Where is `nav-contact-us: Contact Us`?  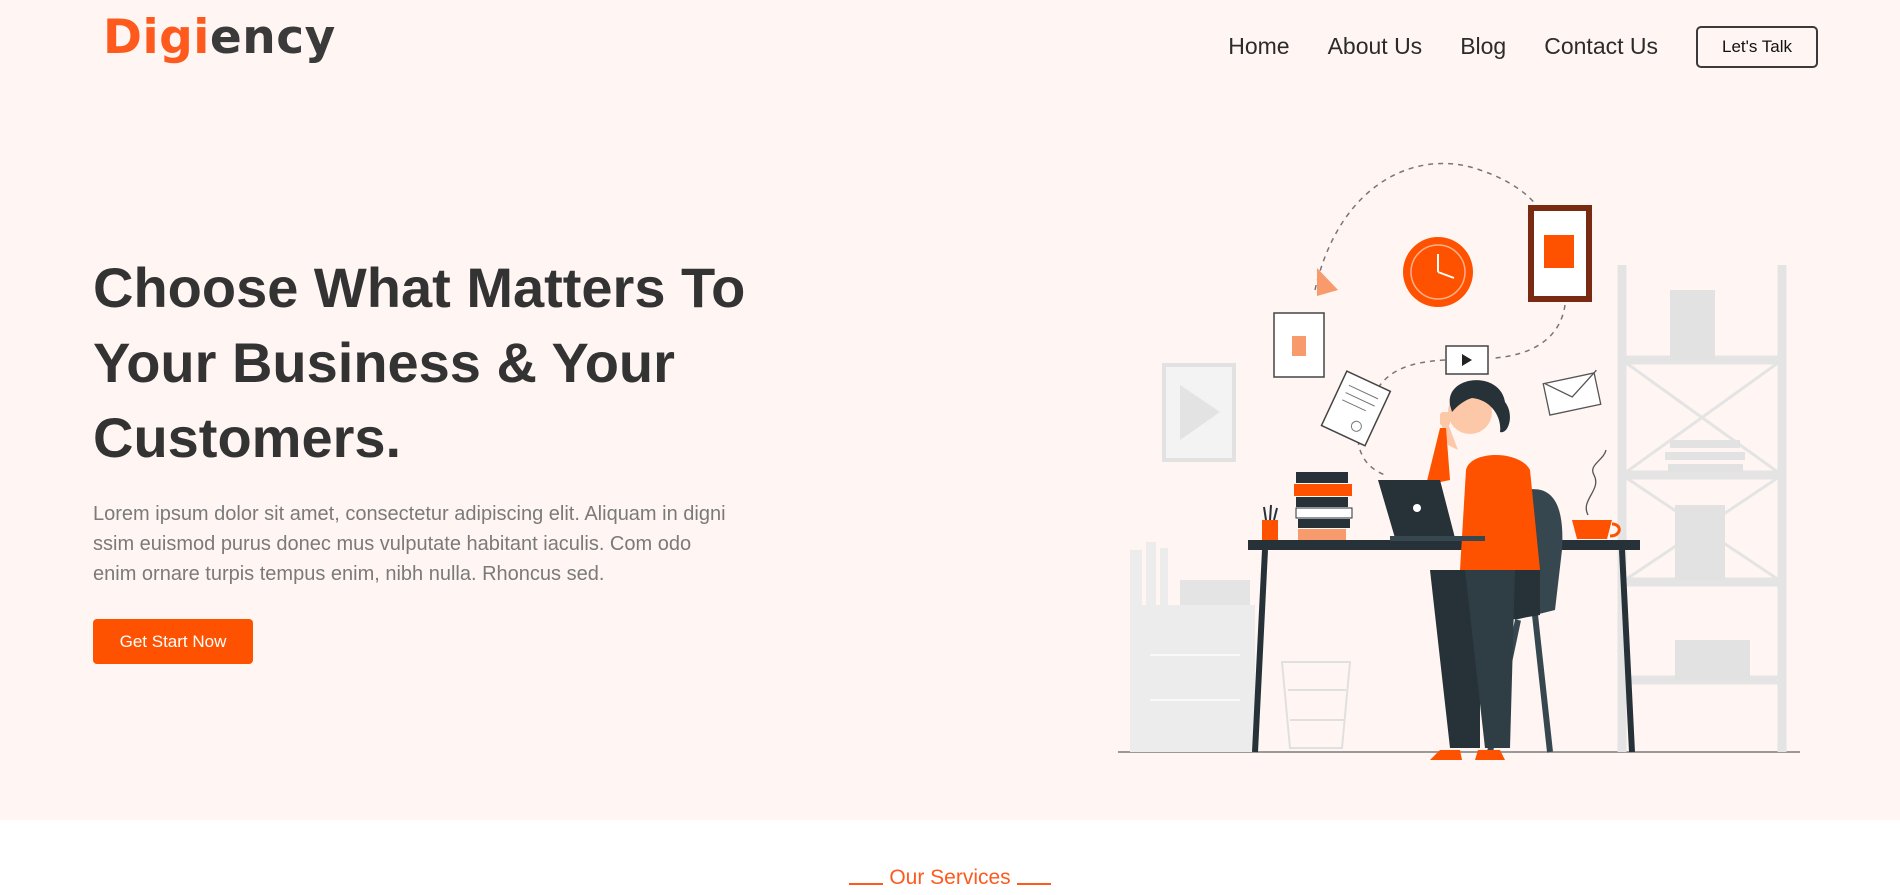
nav-contact-us: Contact Us is located at coordinates (1601, 46).